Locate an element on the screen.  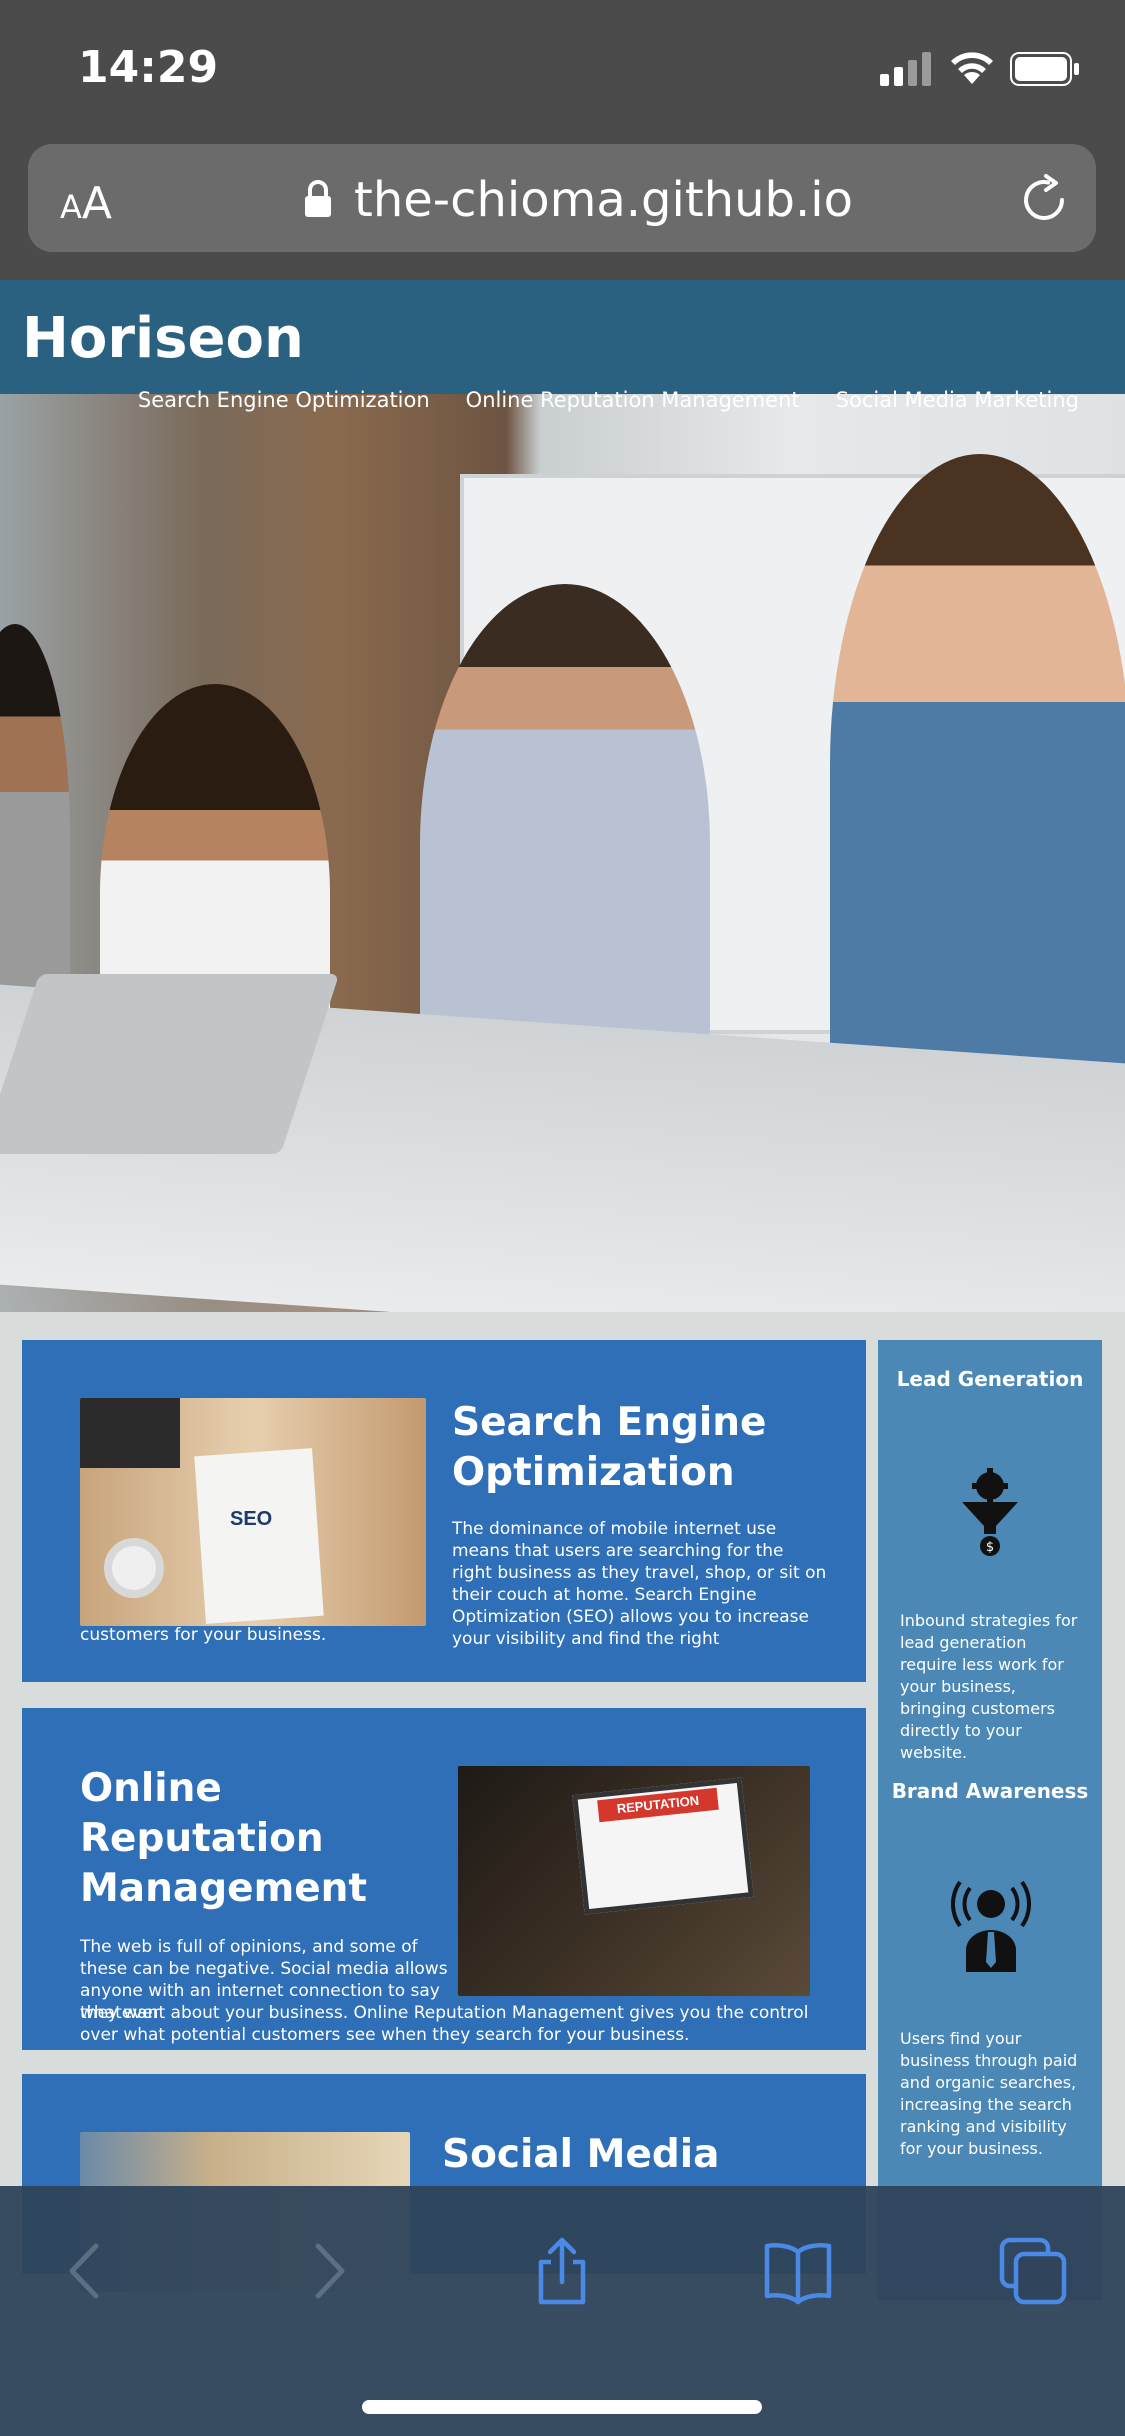
cellular-signal-icon is located at coordinates (905, 69).